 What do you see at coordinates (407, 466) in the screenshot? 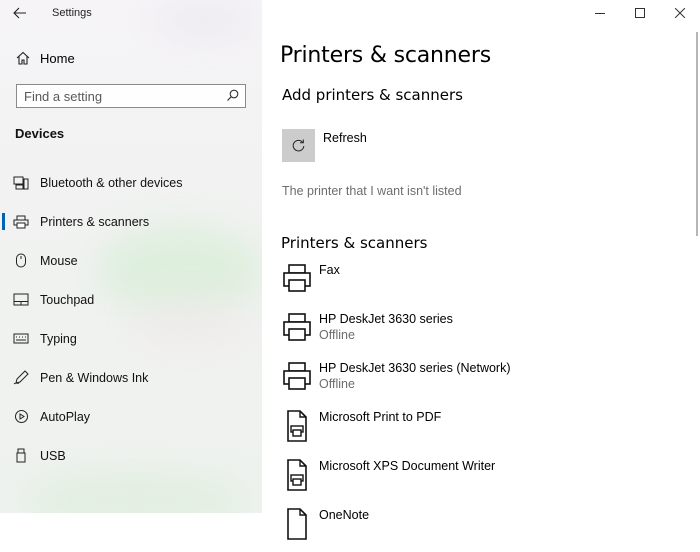
I see `printer-name: Microsoft XPS Document Writer` at bounding box center [407, 466].